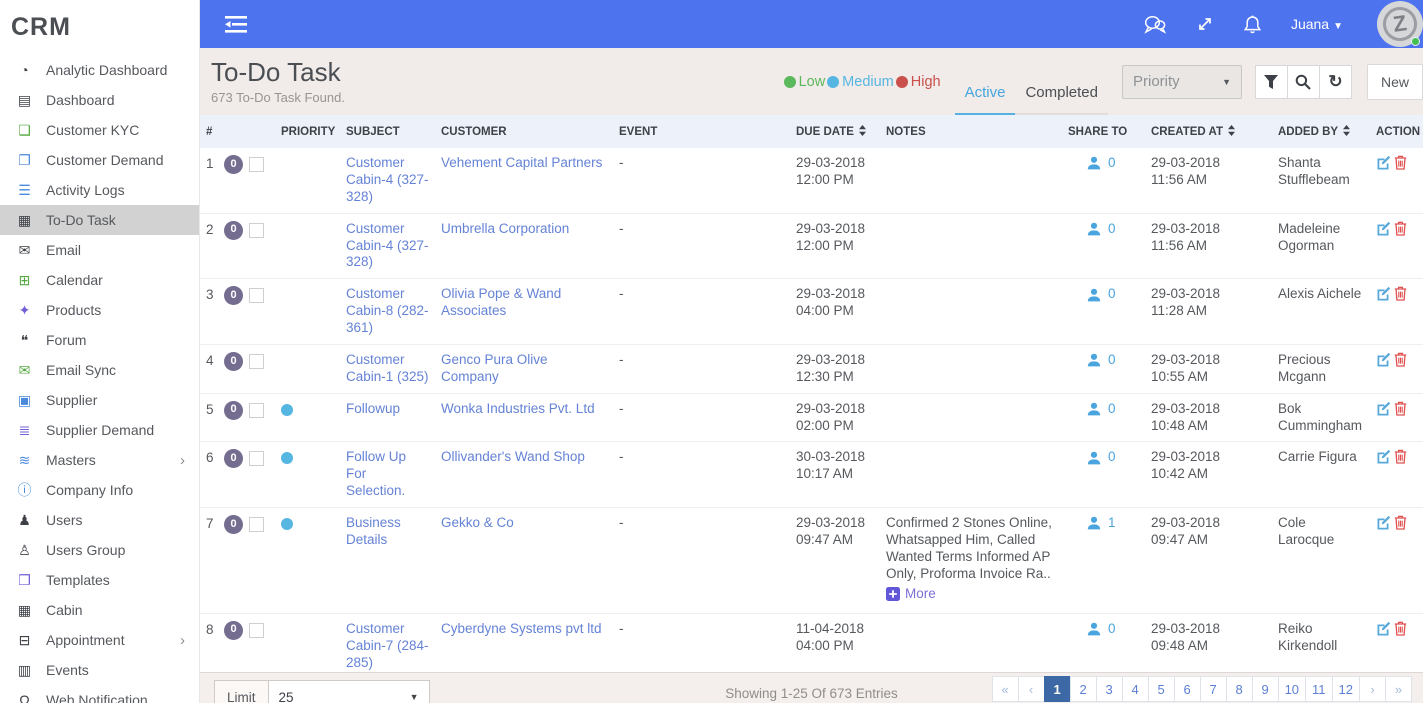 This screenshot has height=703, width=1423. What do you see at coordinates (1083, 689) in the screenshot?
I see `page-button-2: 2` at bounding box center [1083, 689].